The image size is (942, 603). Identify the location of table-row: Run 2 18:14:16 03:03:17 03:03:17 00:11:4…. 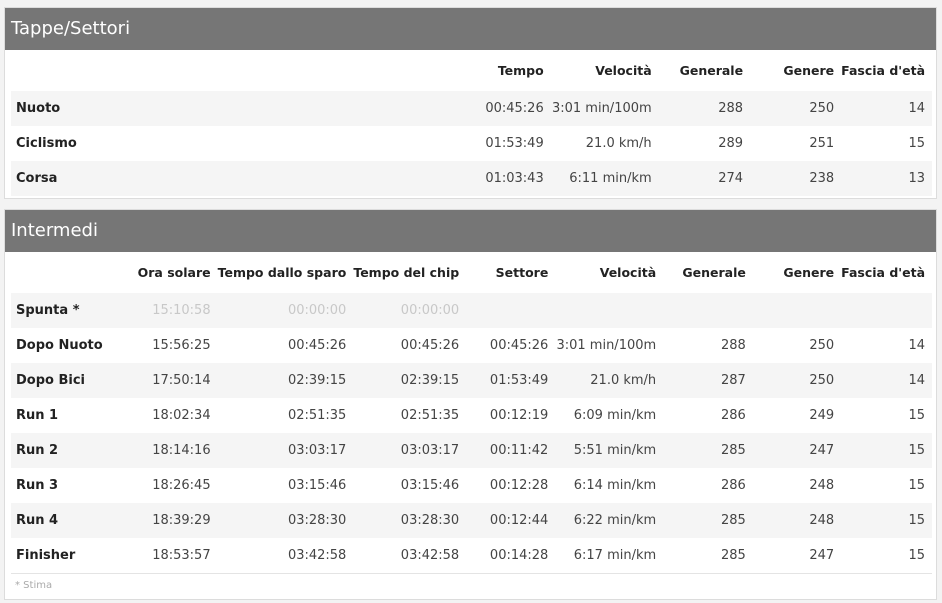
(471, 450).